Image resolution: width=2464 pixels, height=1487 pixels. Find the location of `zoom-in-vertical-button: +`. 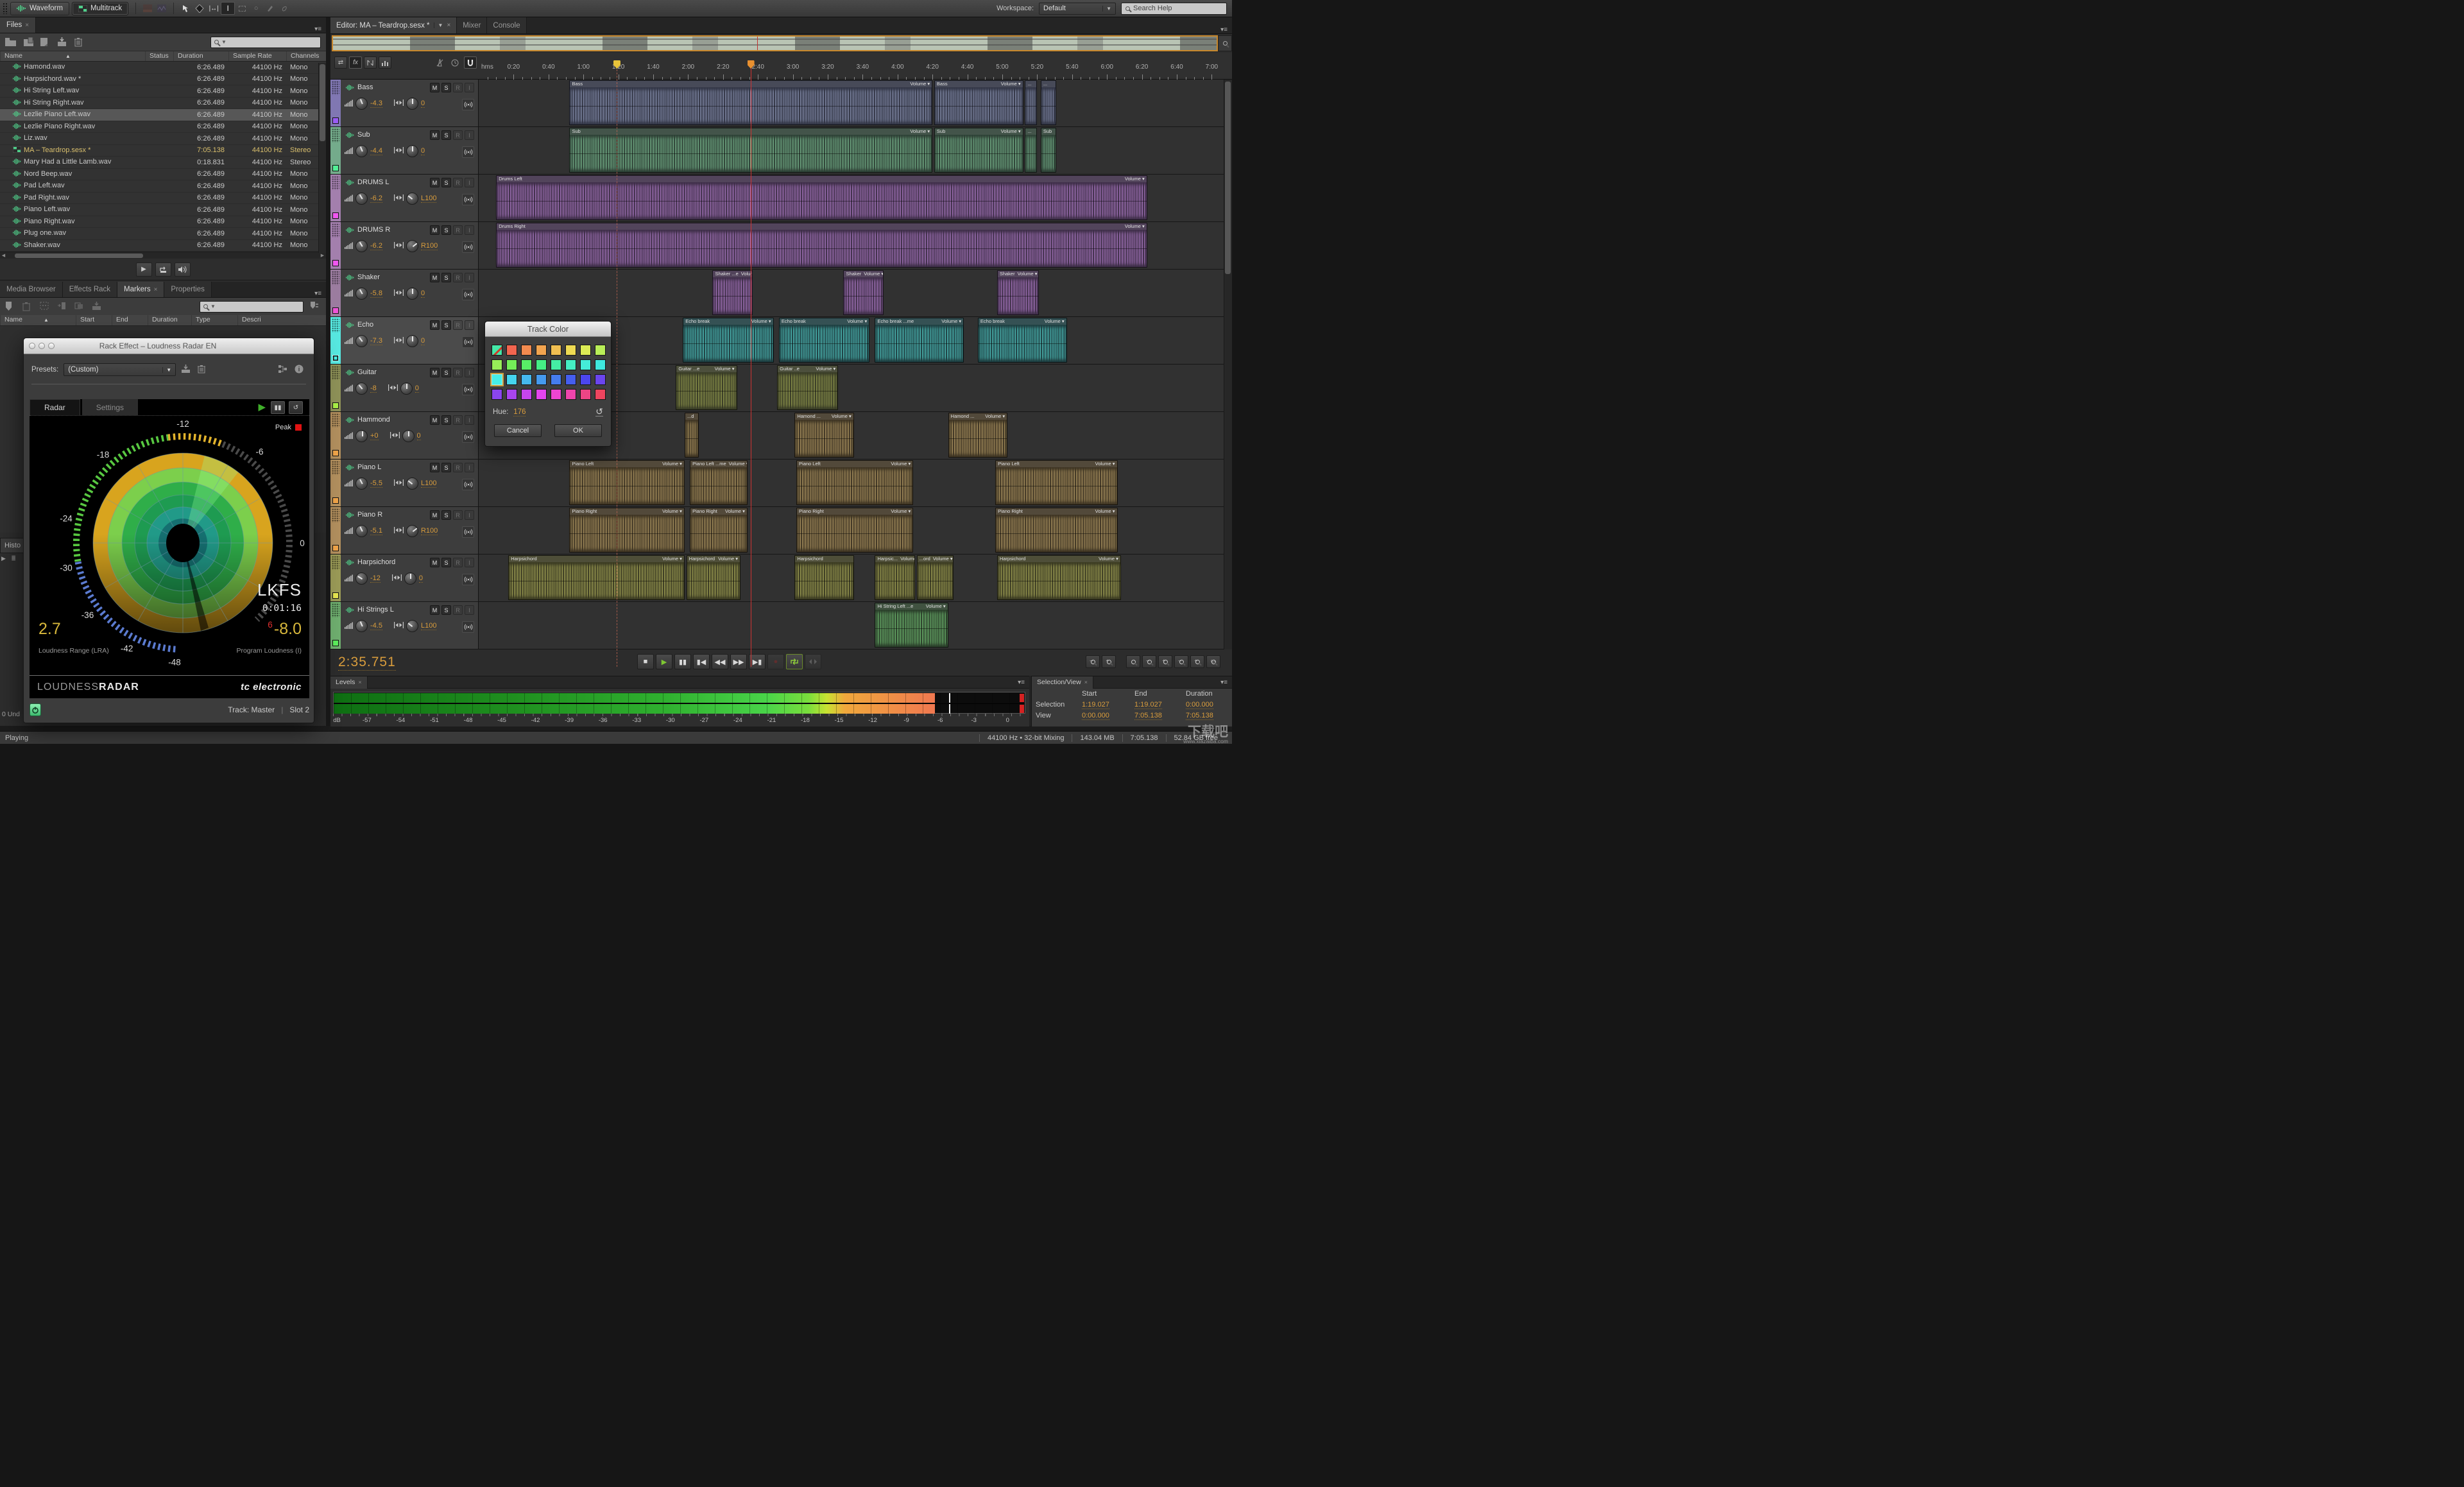

zoom-in-vertical-button: + is located at coordinates (1197, 661).